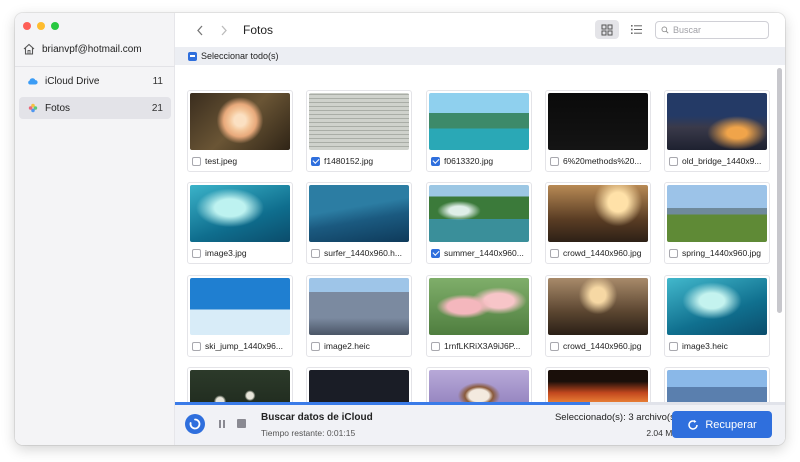  What do you see at coordinates (29, 49) in the screenshot?
I see `home-icon` at bounding box center [29, 49].